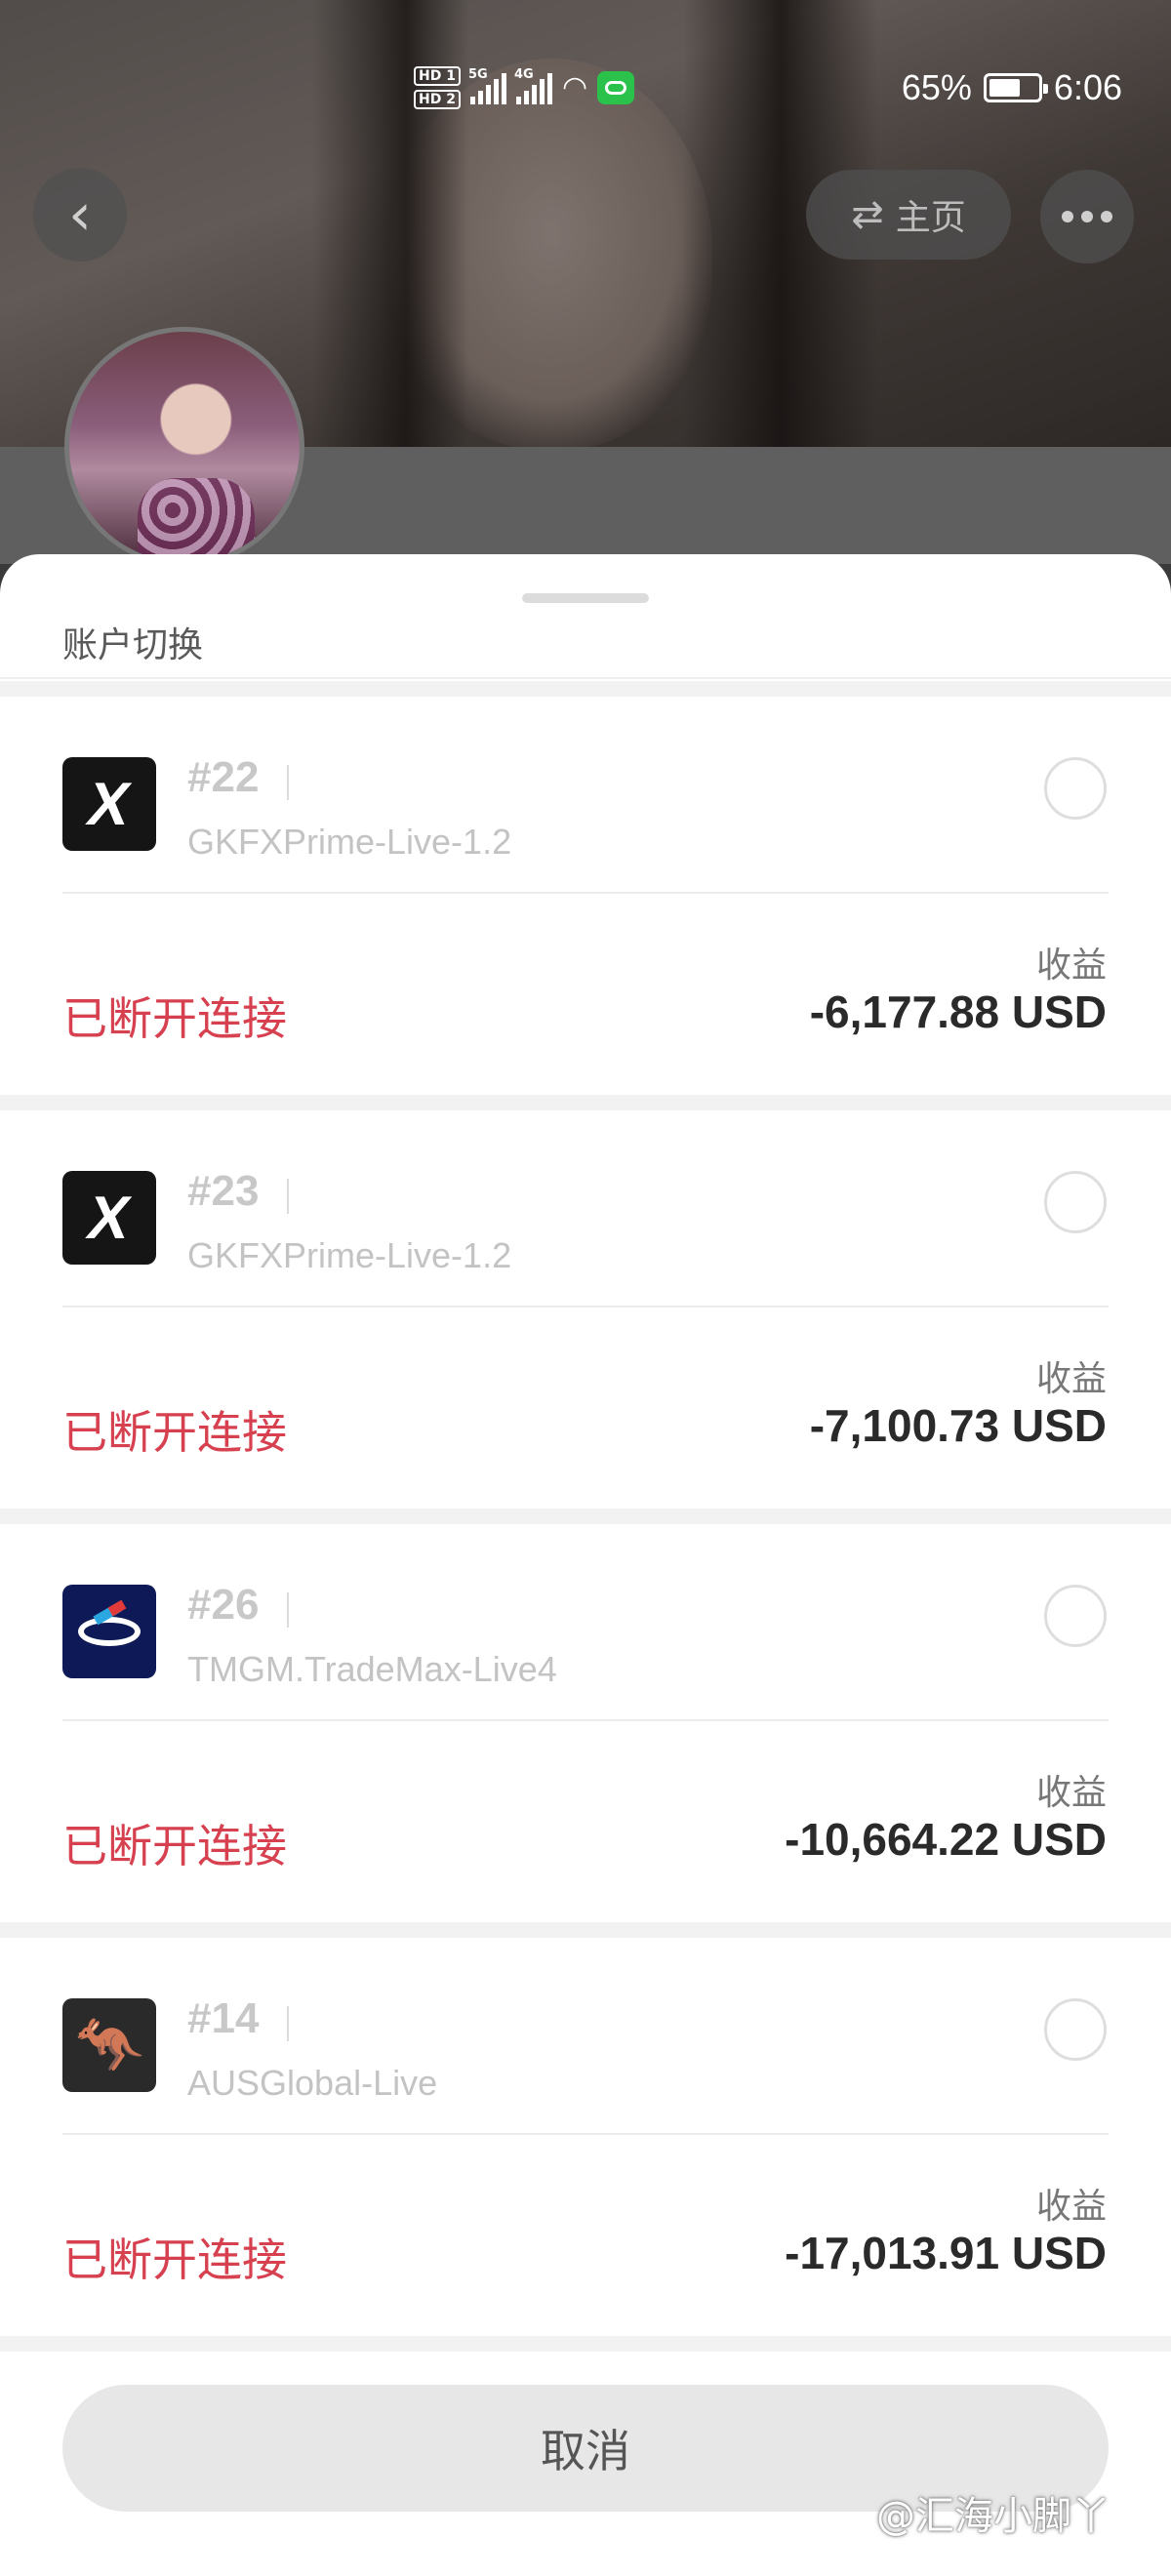 The image size is (1171, 2576). I want to click on tmgm-logo-icon, so click(109, 1631).